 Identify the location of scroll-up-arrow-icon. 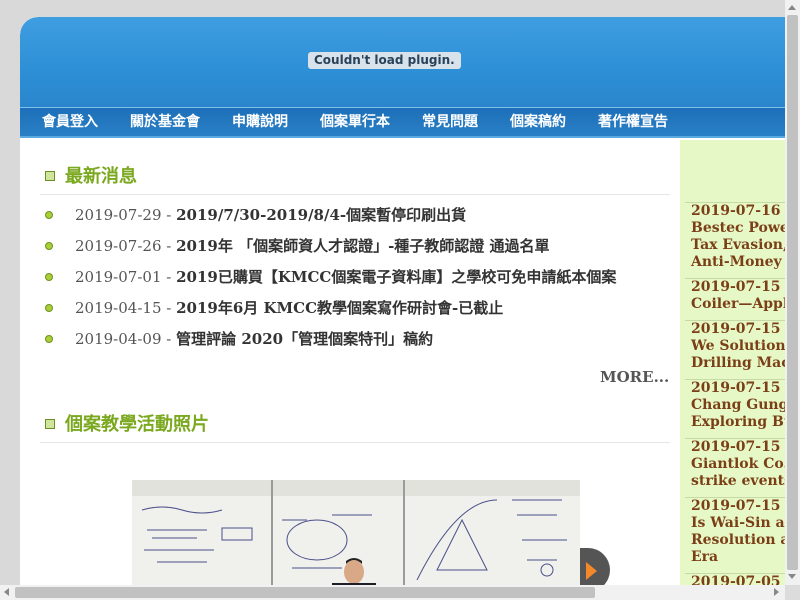
(792, 7).